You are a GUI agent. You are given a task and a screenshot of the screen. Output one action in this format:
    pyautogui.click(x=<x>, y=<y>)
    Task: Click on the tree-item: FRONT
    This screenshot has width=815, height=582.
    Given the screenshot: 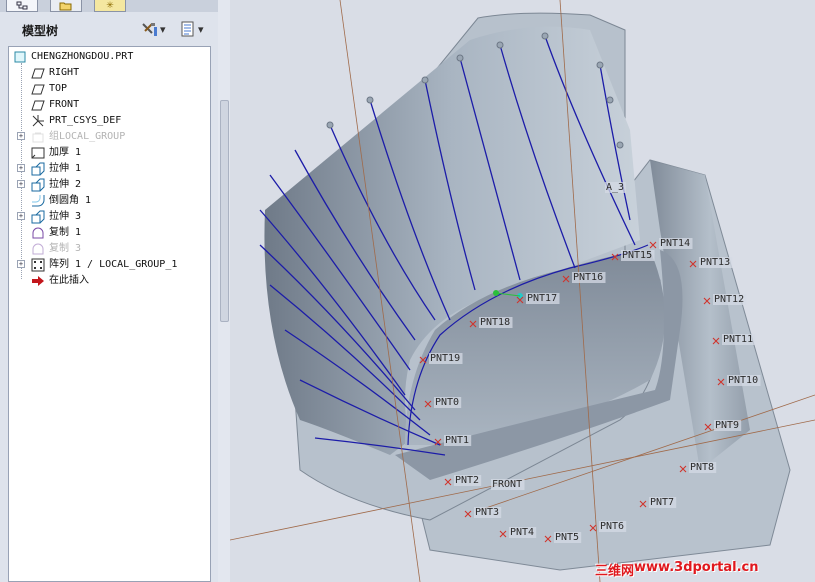 What is the action you would take?
    pyautogui.click(x=109, y=105)
    